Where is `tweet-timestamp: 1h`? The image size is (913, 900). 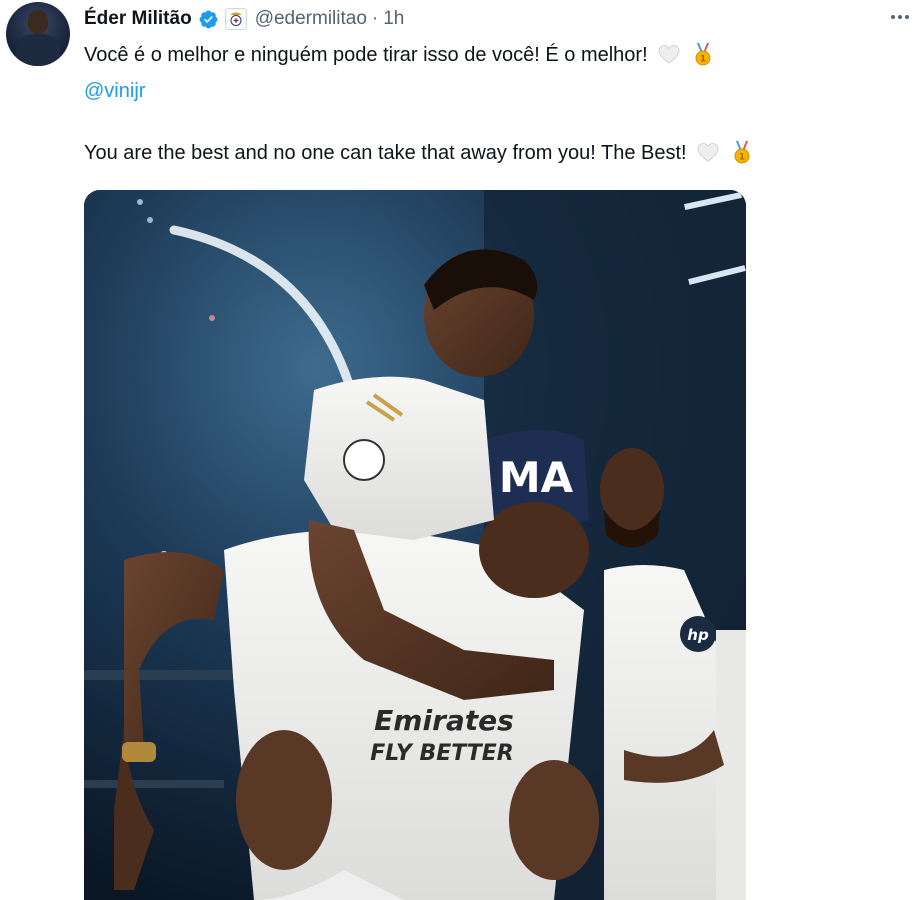
tweet-timestamp: 1h is located at coordinates (393, 19).